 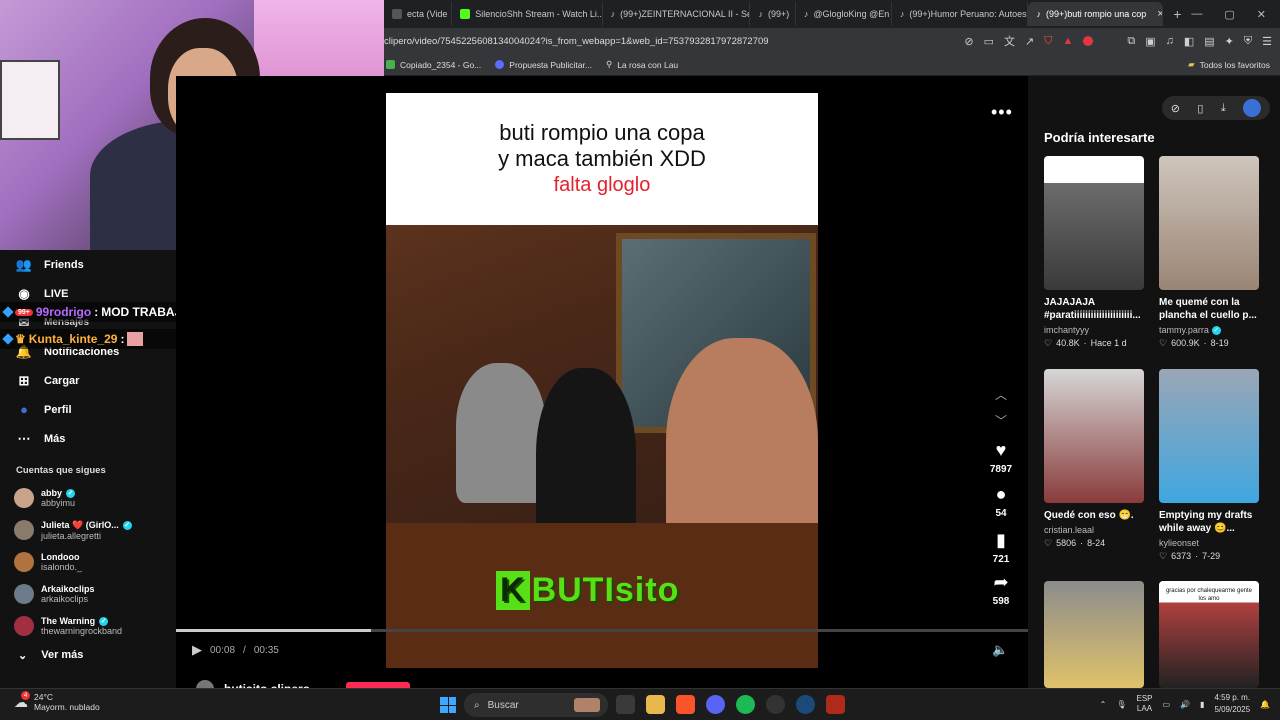 What do you see at coordinates (745, 704) in the screenshot?
I see `spotify-icon` at bounding box center [745, 704].